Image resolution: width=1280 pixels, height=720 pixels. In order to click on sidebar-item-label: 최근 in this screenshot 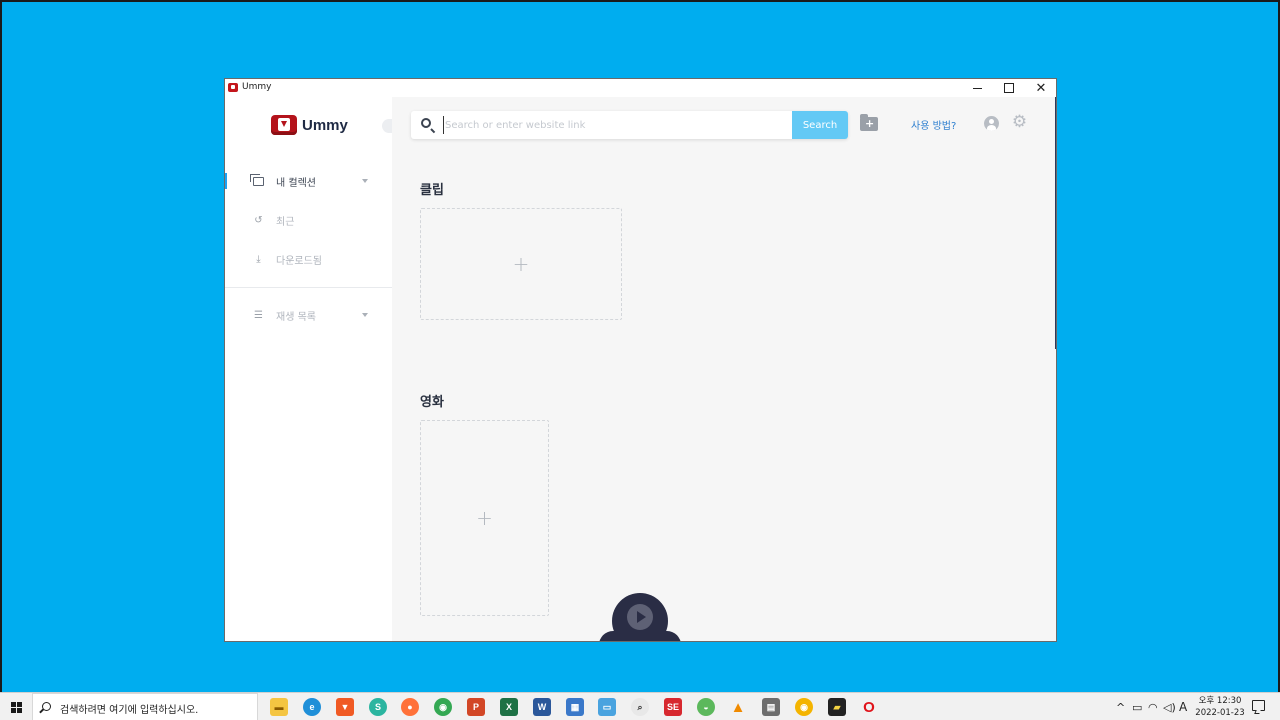, I will do `click(285, 222)`.